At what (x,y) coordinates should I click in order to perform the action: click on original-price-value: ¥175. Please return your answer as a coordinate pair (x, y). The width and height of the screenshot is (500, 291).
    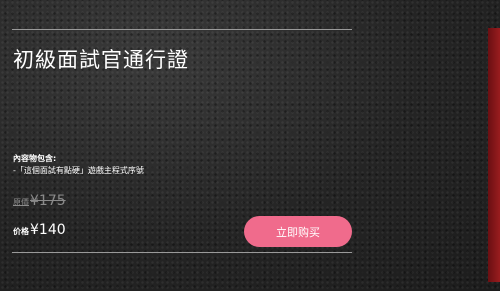
    Looking at the image, I should click on (48, 201).